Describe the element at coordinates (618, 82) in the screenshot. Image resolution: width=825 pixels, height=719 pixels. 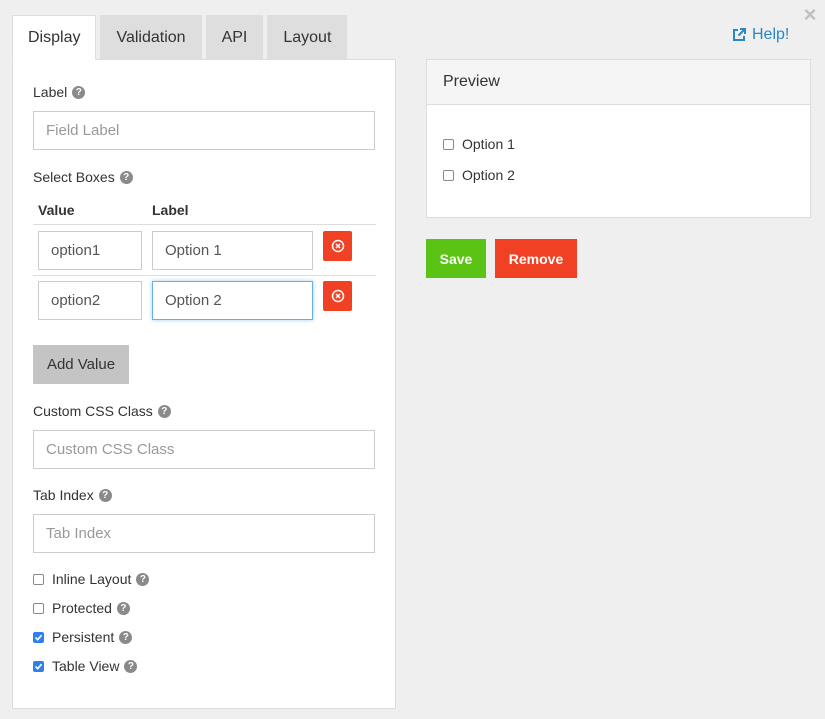
I see `preview-header: Preview` at that location.